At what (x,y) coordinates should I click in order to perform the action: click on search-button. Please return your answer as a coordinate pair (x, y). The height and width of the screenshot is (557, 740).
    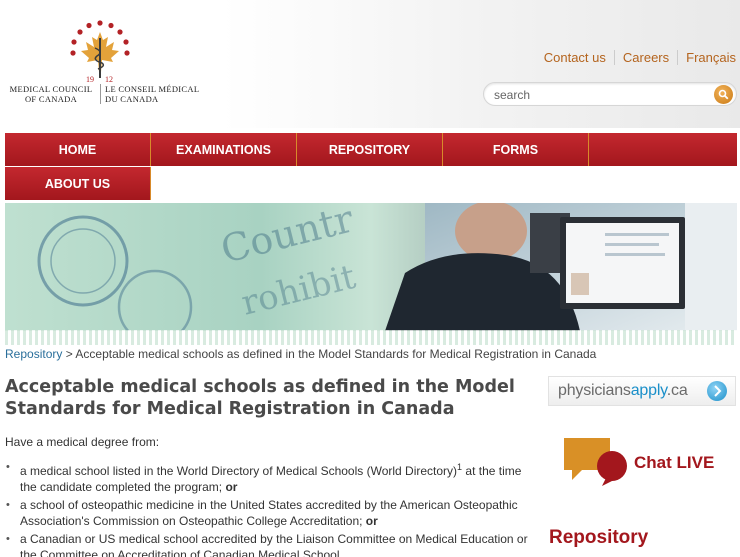
    Looking at the image, I should click on (723, 94).